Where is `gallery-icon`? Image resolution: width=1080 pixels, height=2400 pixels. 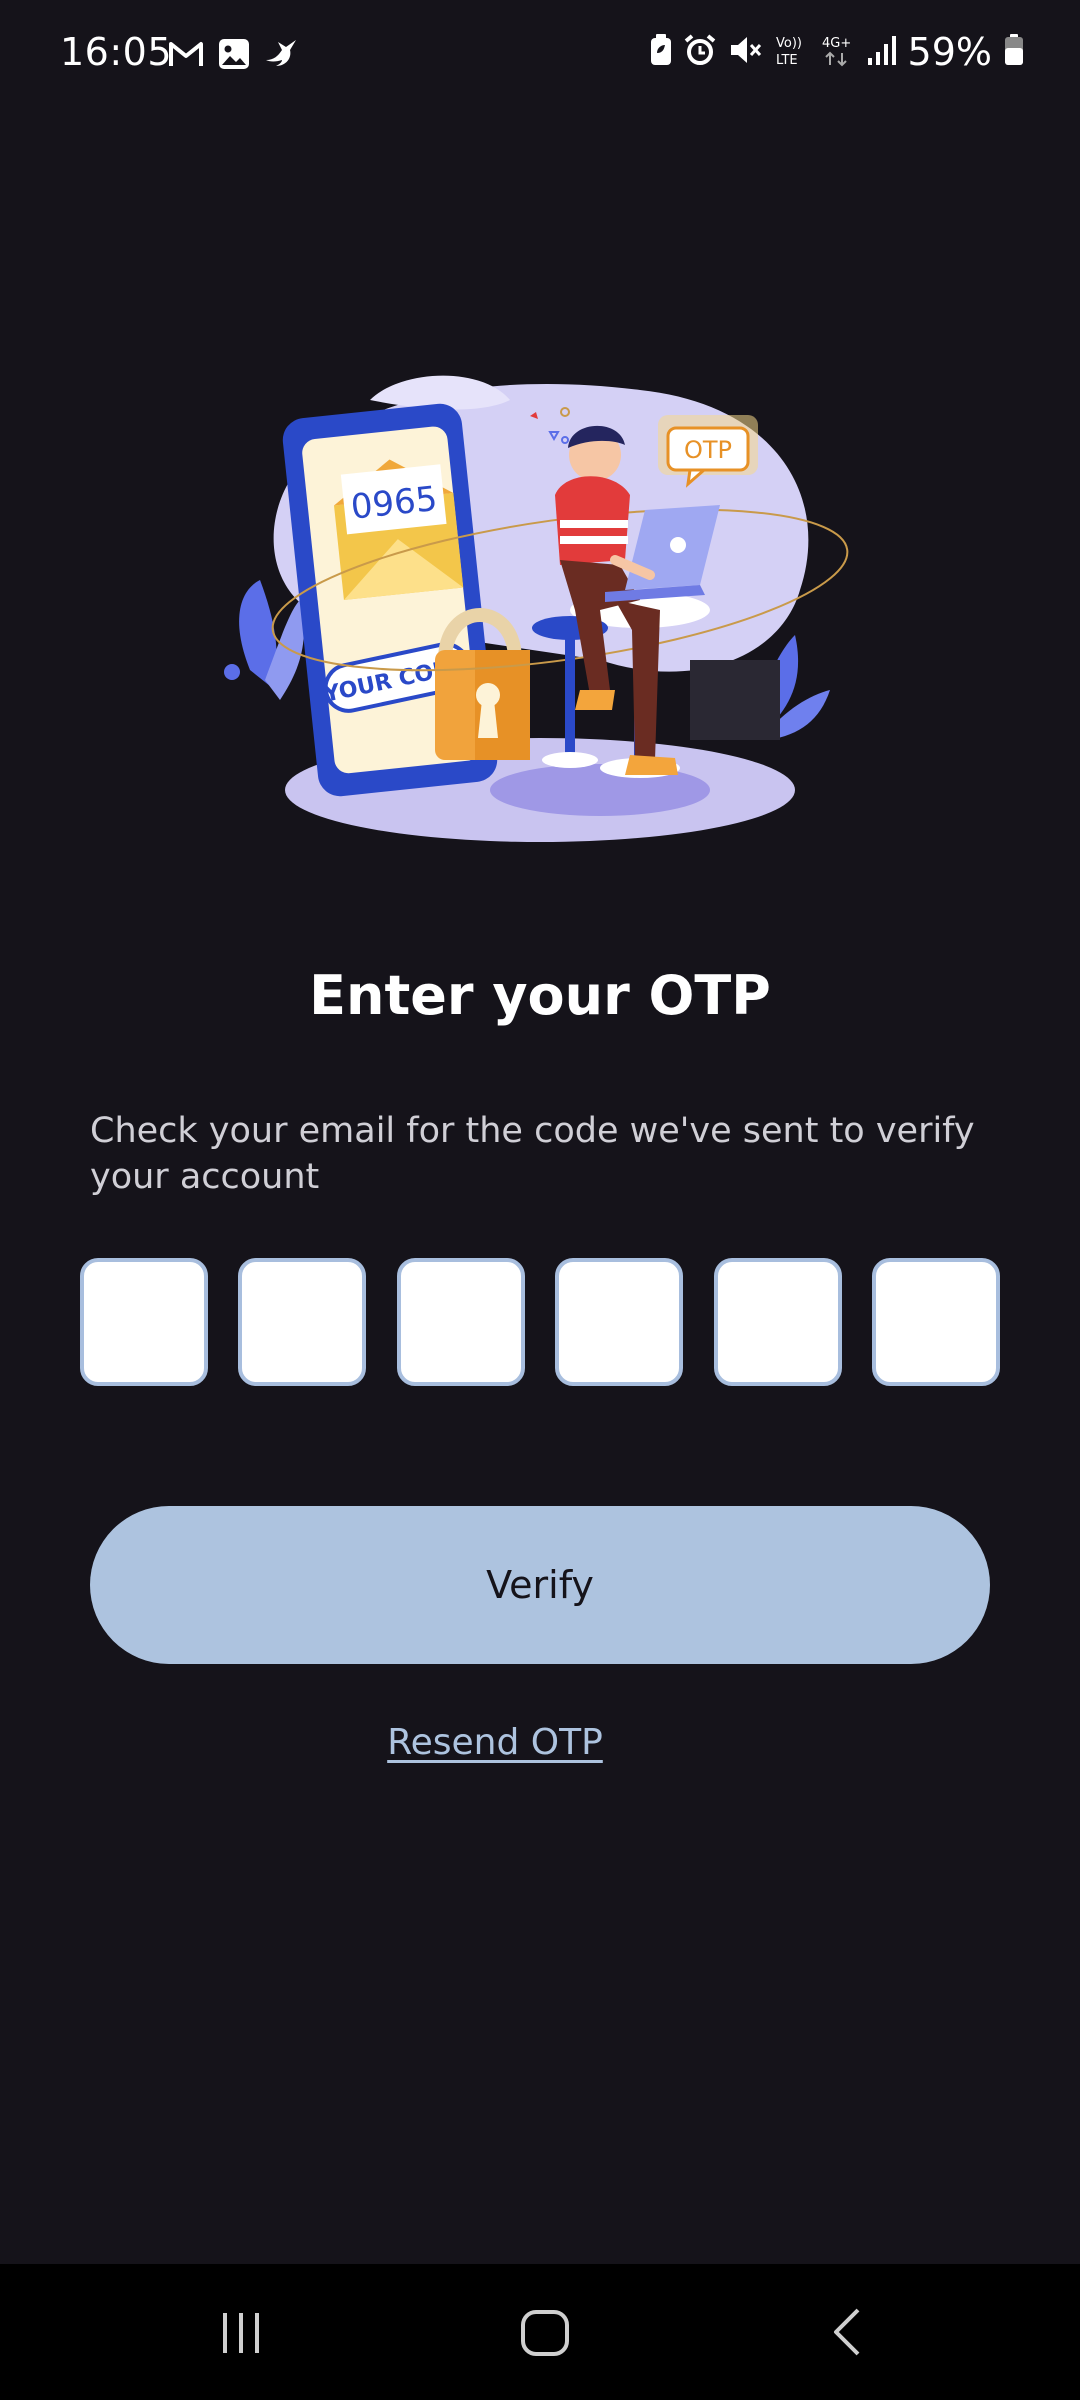
gallery-icon is located at coordinates (234, 56).